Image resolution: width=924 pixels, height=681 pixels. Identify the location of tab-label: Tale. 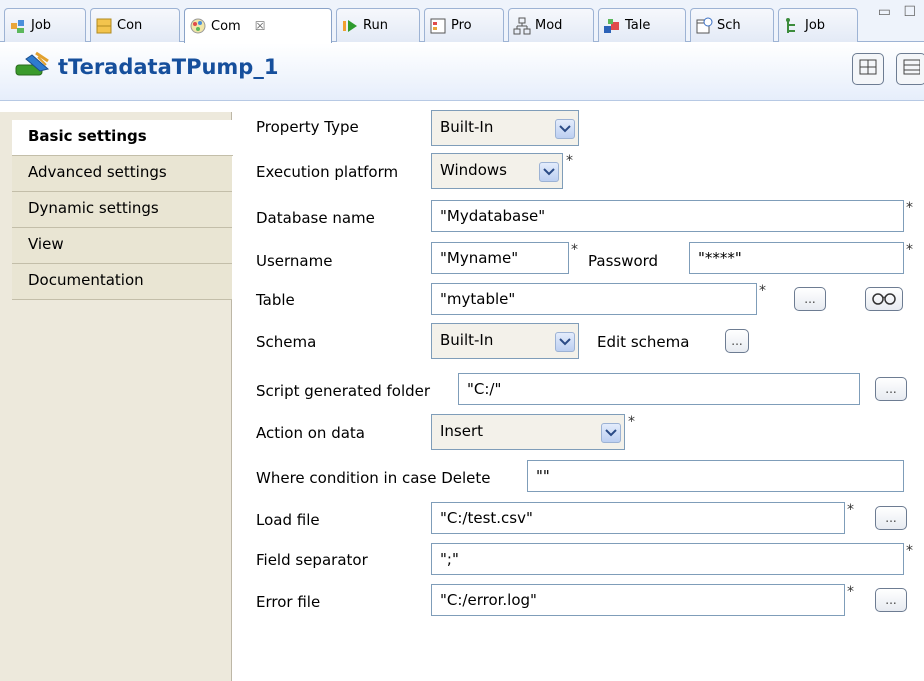
(638, 25).